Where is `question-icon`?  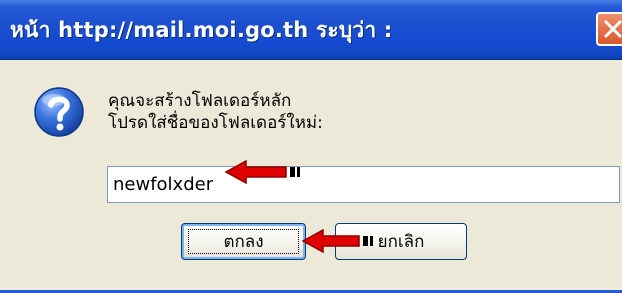 question-icon is located at coordinates (59, 112).